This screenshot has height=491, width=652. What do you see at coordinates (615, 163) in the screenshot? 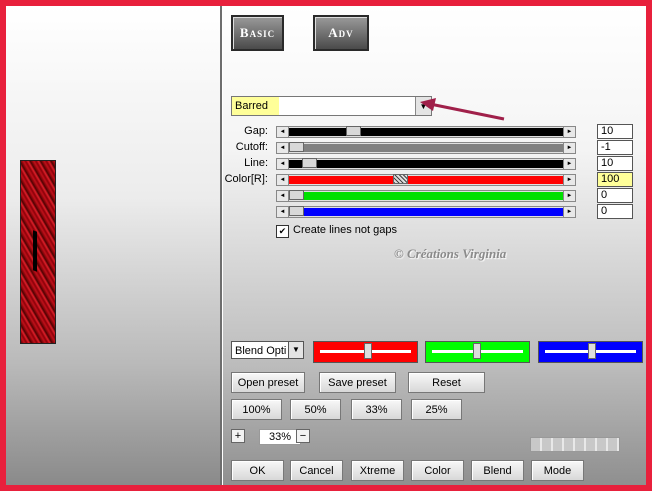
I see `line-value-input: 10` at bounding box center [615, 163].